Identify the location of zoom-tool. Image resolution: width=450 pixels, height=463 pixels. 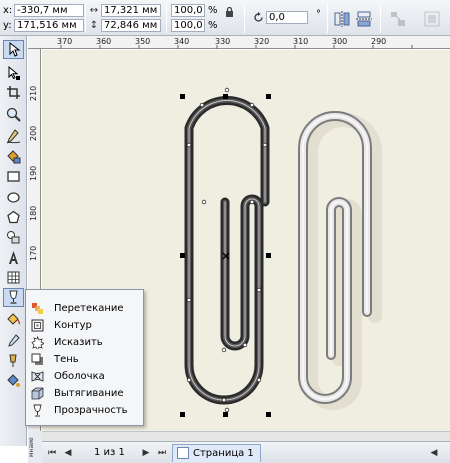
(13, 114).